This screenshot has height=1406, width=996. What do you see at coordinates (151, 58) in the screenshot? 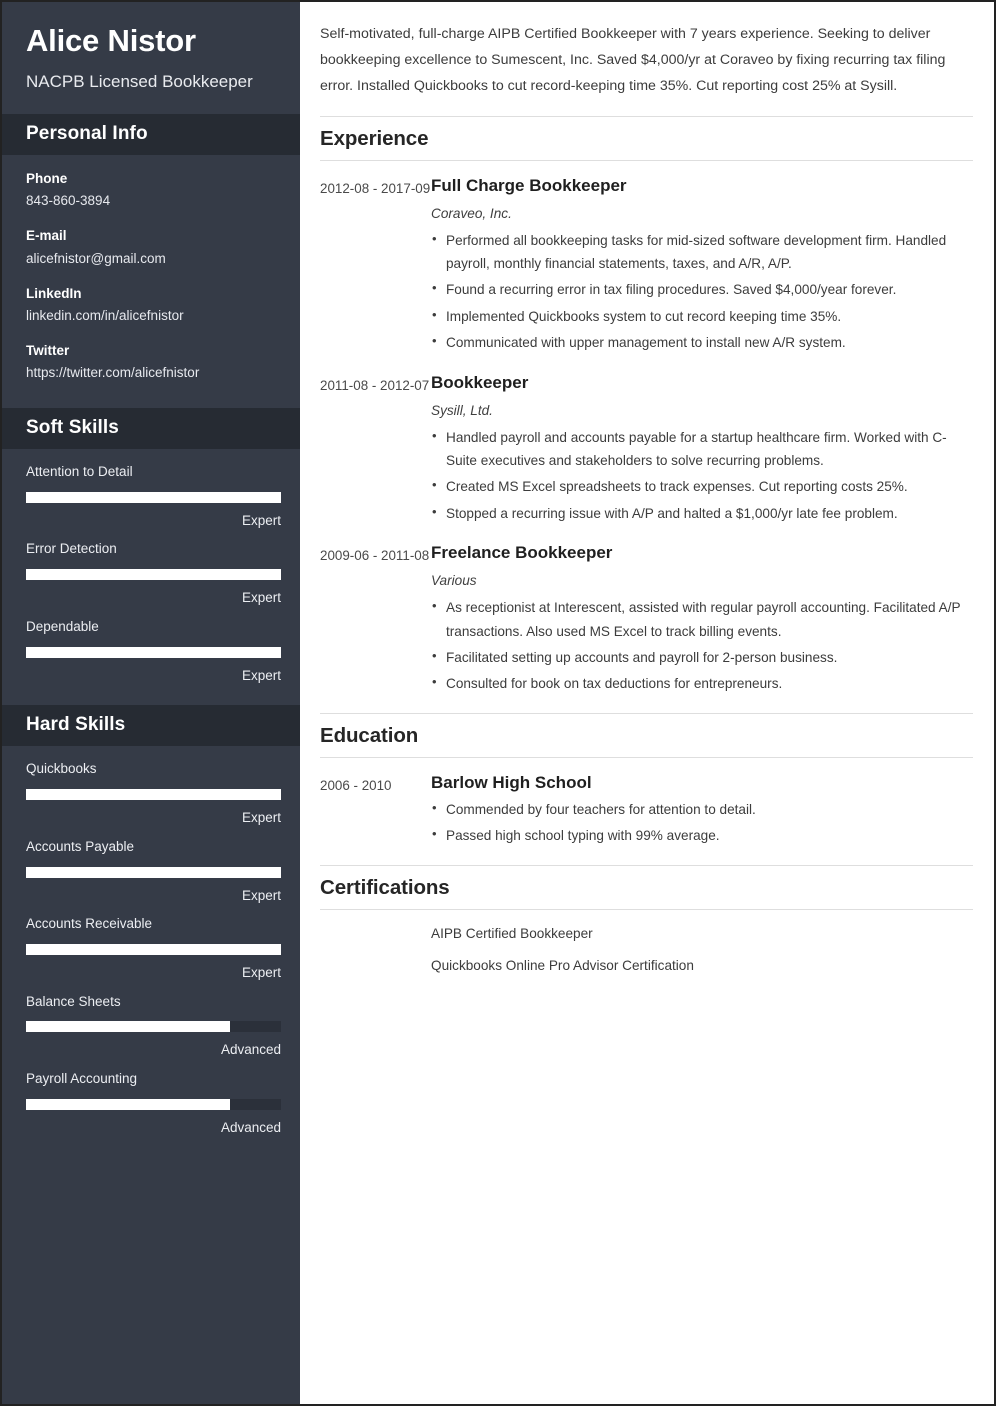
I see `name-block: Alice Nistor NACPB Licensed Bookkeeper` at bounding box center [151, 58].